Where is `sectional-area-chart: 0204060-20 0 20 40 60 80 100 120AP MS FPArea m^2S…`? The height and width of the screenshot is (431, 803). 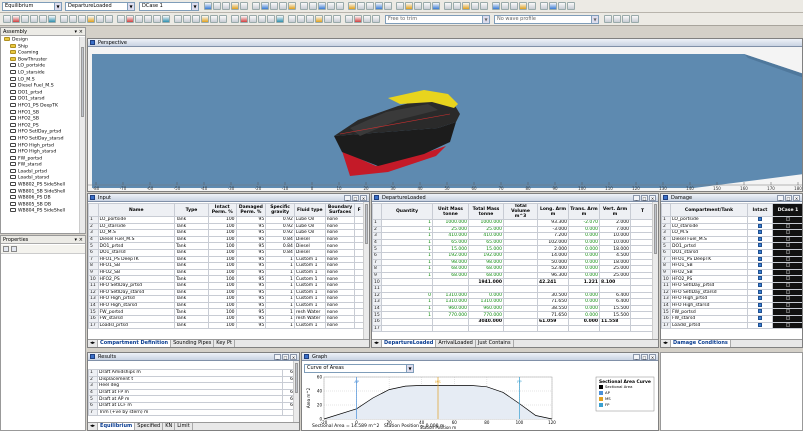 sectional-area-chart: 0204060-20 0 20 40 60 80 100 120AP MS FPArea m^2S… is located at coordinates (480, 403).